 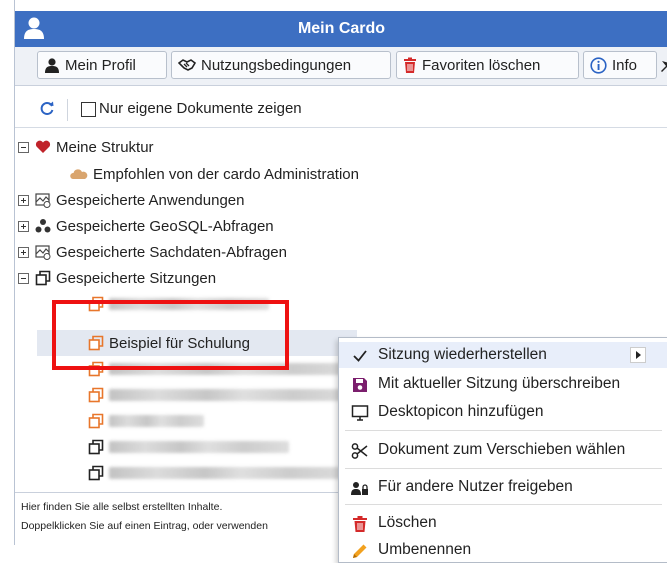 What do you see at coordinates (88, 109) in the screenshot?
I see `only-own-documents-checkbox` at bounding box center [88, 109].